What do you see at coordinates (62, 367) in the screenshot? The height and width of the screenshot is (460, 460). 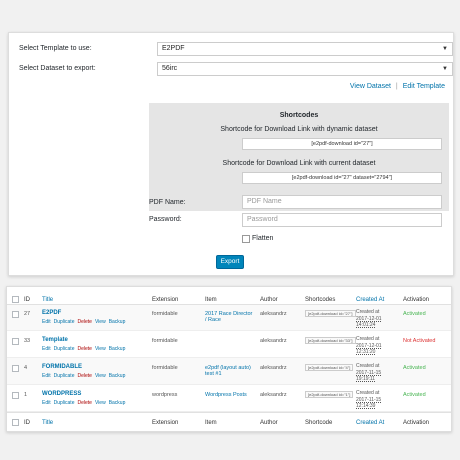 I see `row-title-link: FORMIDABLE` at bounding box center [62, 367].